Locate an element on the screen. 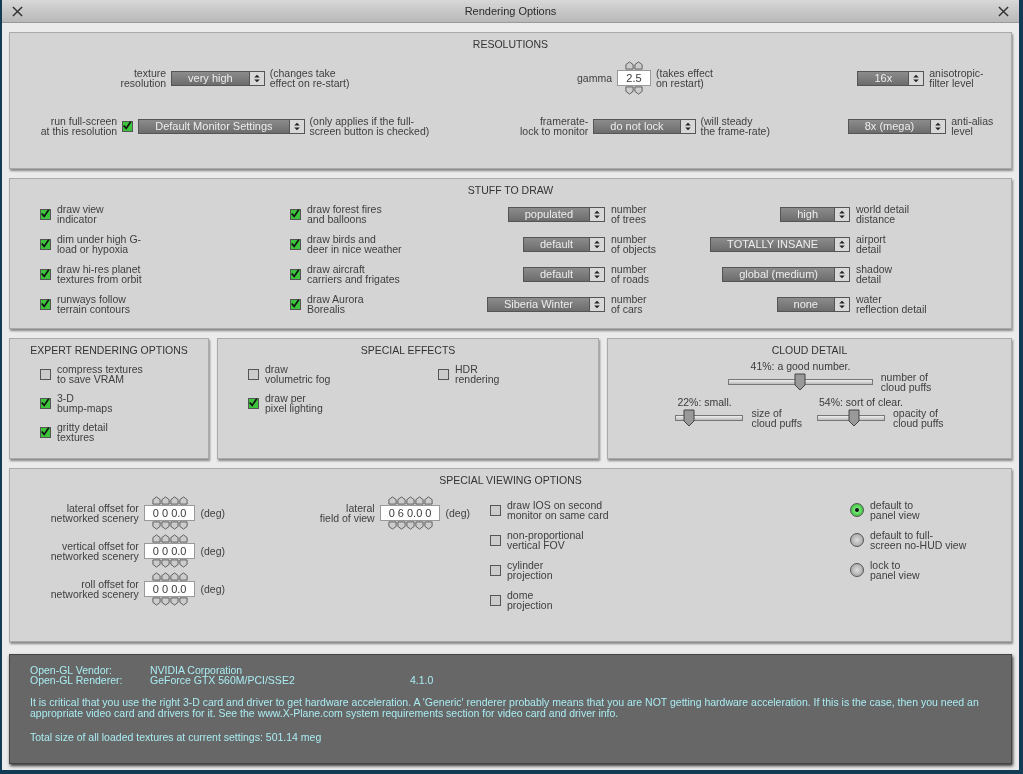 Image resolution: width=1023 pixels, height=774 pixels. version-text: 4.1.0 is located at coordinates (422, 680).